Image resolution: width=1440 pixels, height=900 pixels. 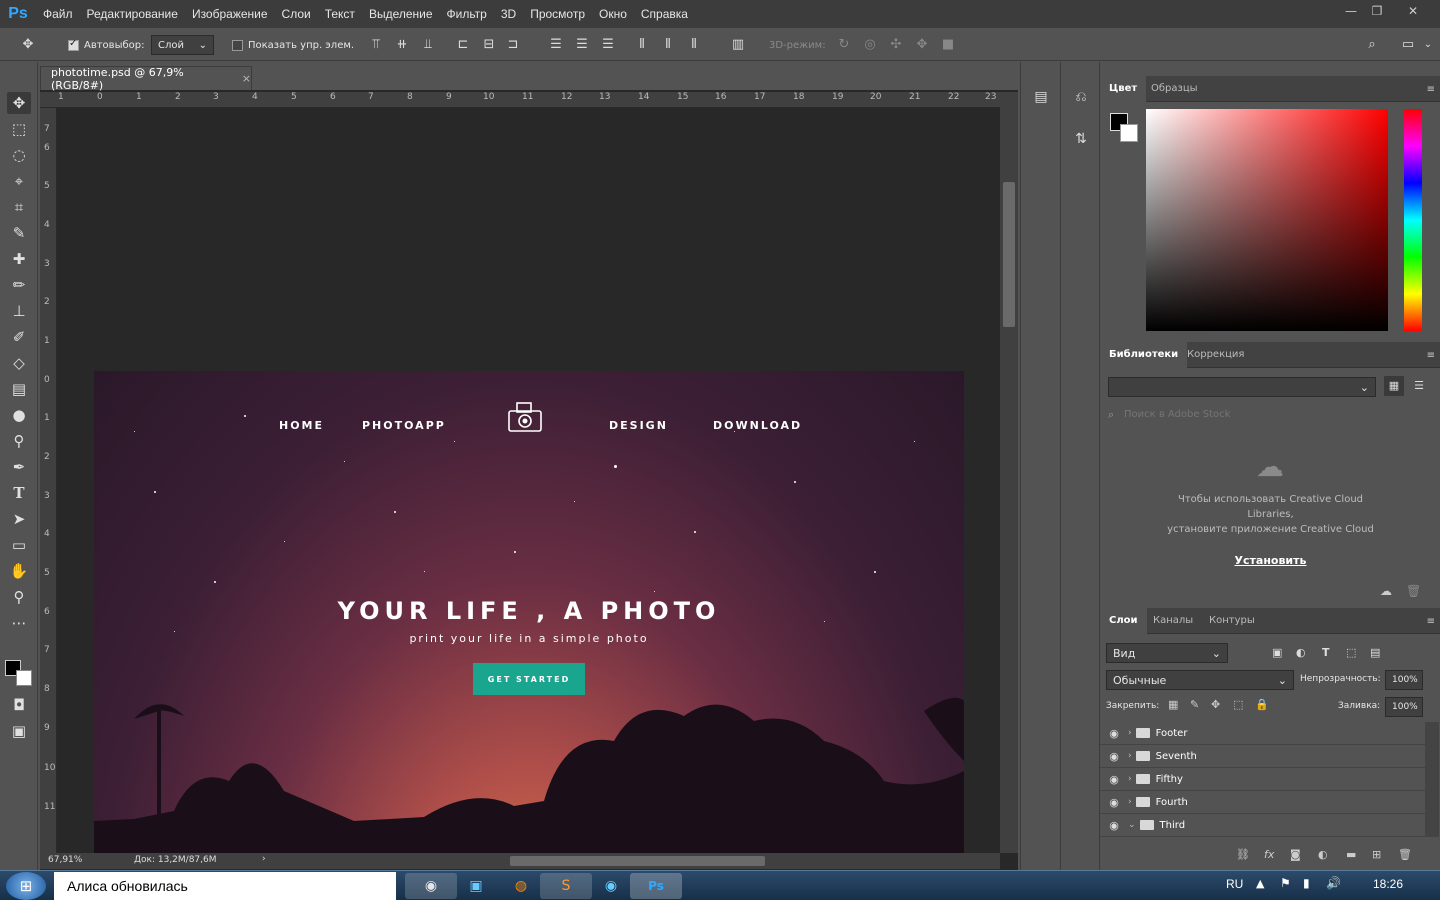 What do you see at coordinates (246, 78) in the screenshot?
I see `close-tab-icon: ×` at bounding box center [246, 78].